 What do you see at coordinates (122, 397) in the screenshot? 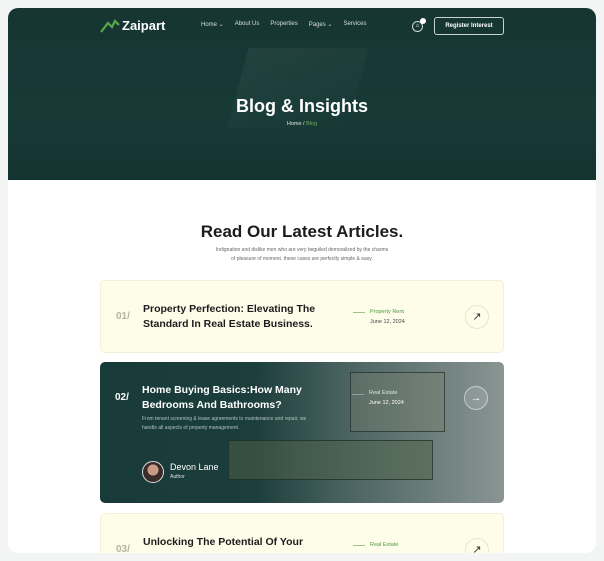
I see `article-number: 02/` at bounding box center [122, 397].